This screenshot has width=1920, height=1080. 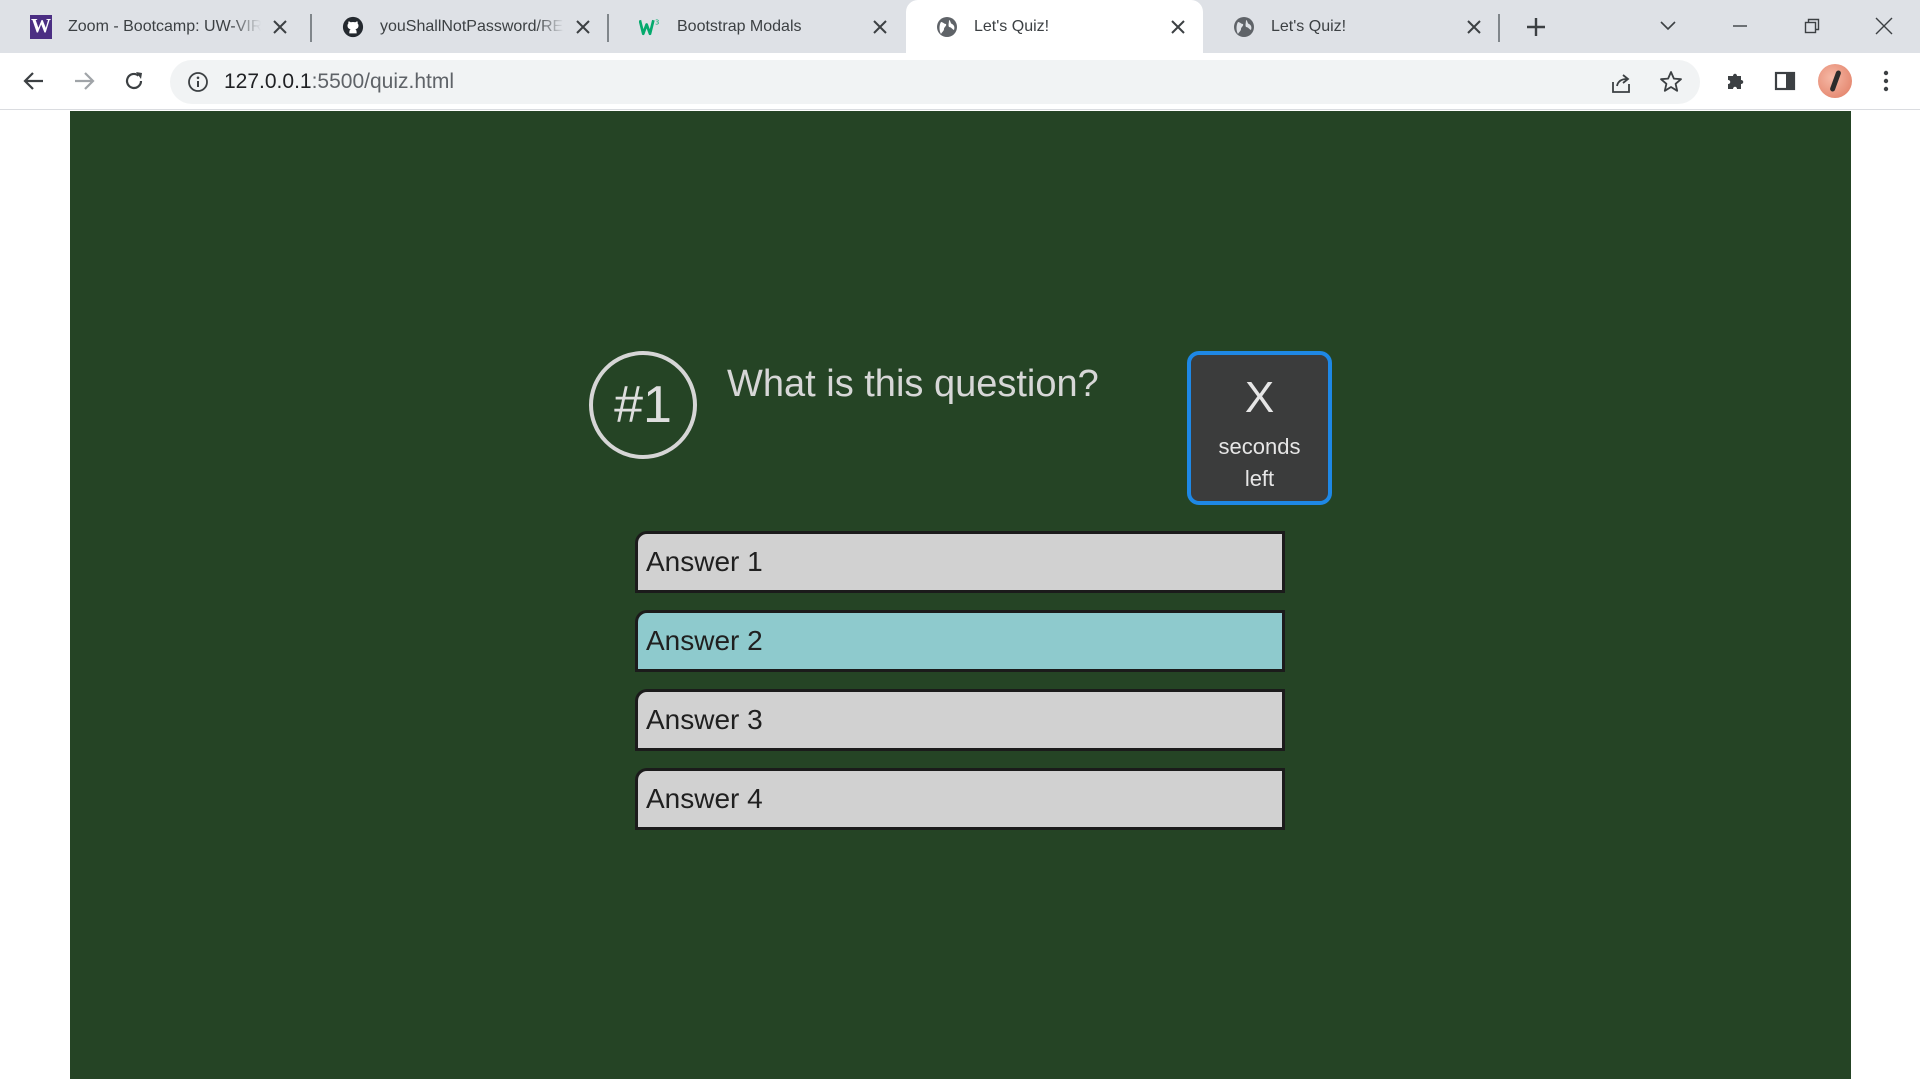 What do you see at coordinates (1351, 26) in the screenshot?
I see `tab-lets-quiz: Let's Quiz!` at bounding box center [1351, 26].